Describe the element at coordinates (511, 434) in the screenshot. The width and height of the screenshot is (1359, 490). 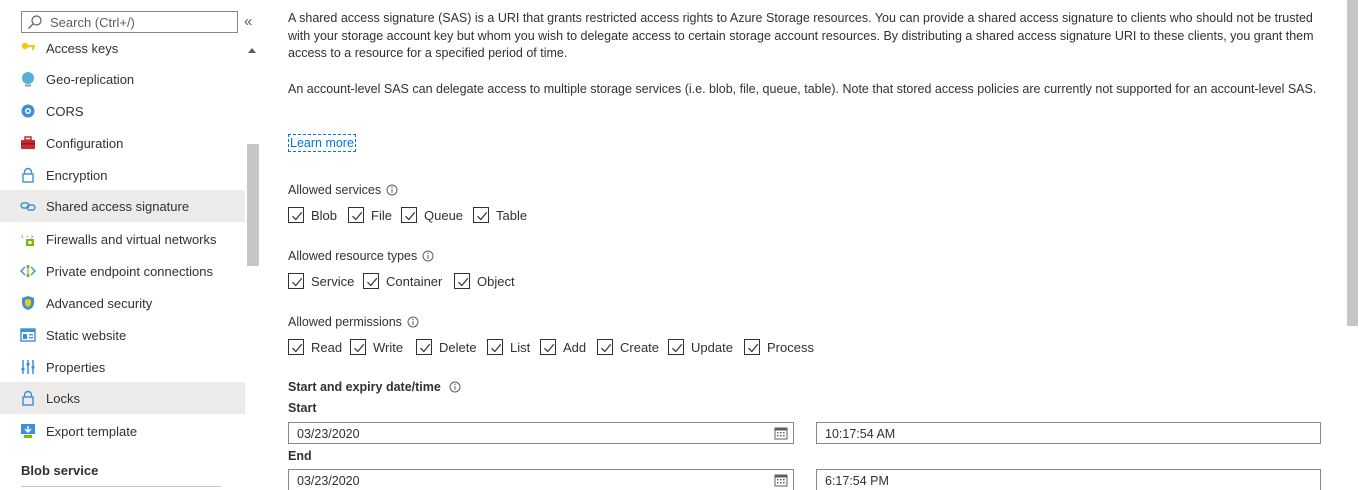
I see `start-date-input` at that location.